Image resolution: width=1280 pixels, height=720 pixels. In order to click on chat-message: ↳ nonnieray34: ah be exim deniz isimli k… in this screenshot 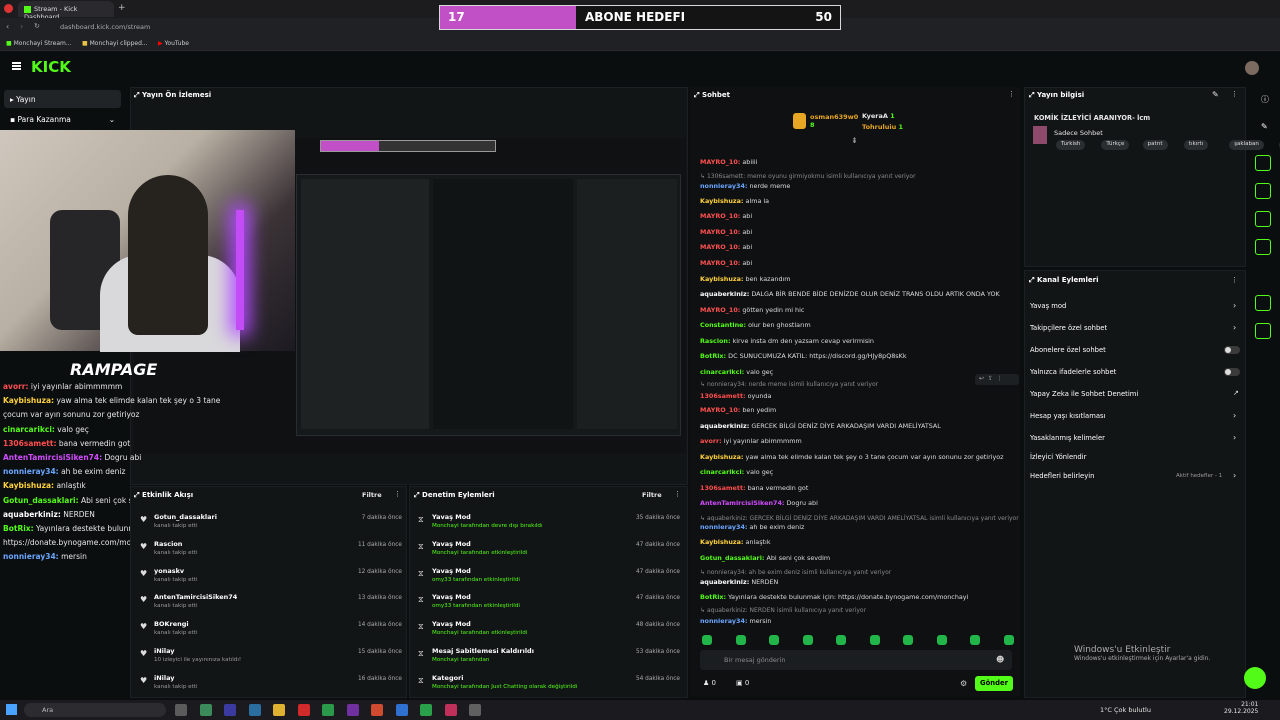, I will do `click(795, 572)`.